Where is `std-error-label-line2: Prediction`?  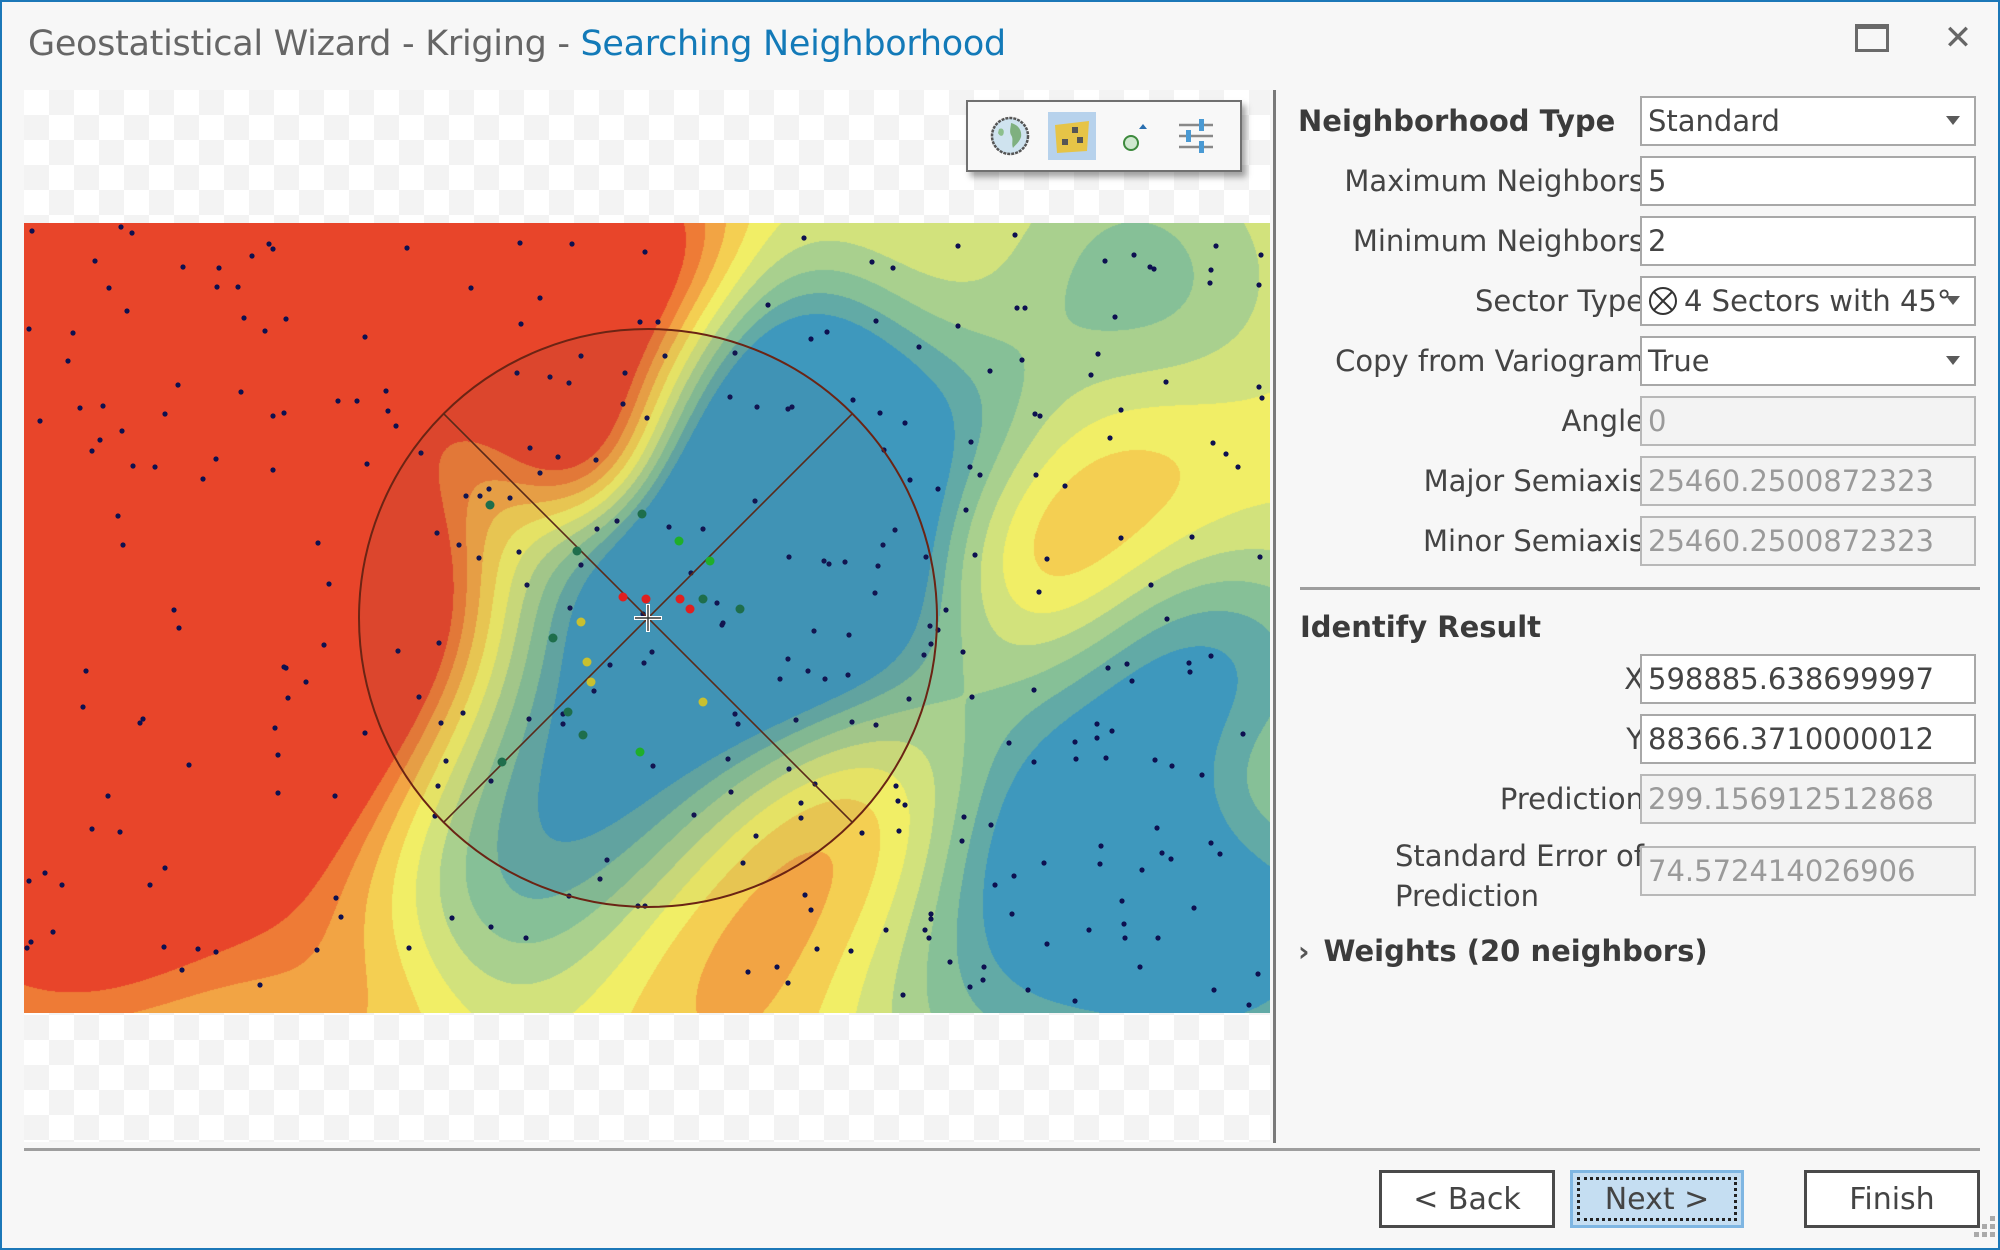 std-error-label-line2: Prediction is located at coordinates (1467, 896).